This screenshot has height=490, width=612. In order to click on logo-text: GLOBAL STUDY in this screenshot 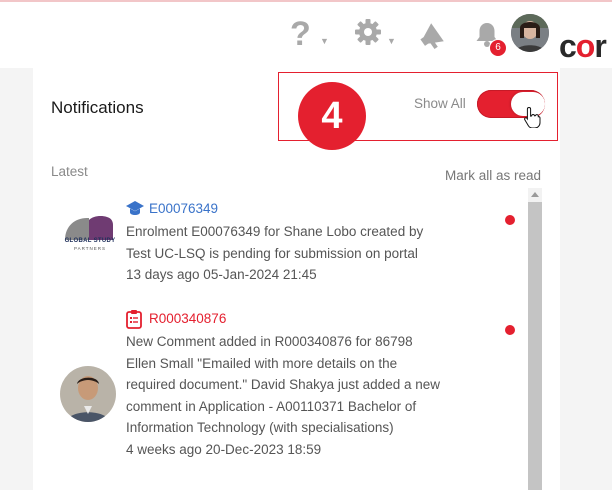, I will do `click(90, 241)`.